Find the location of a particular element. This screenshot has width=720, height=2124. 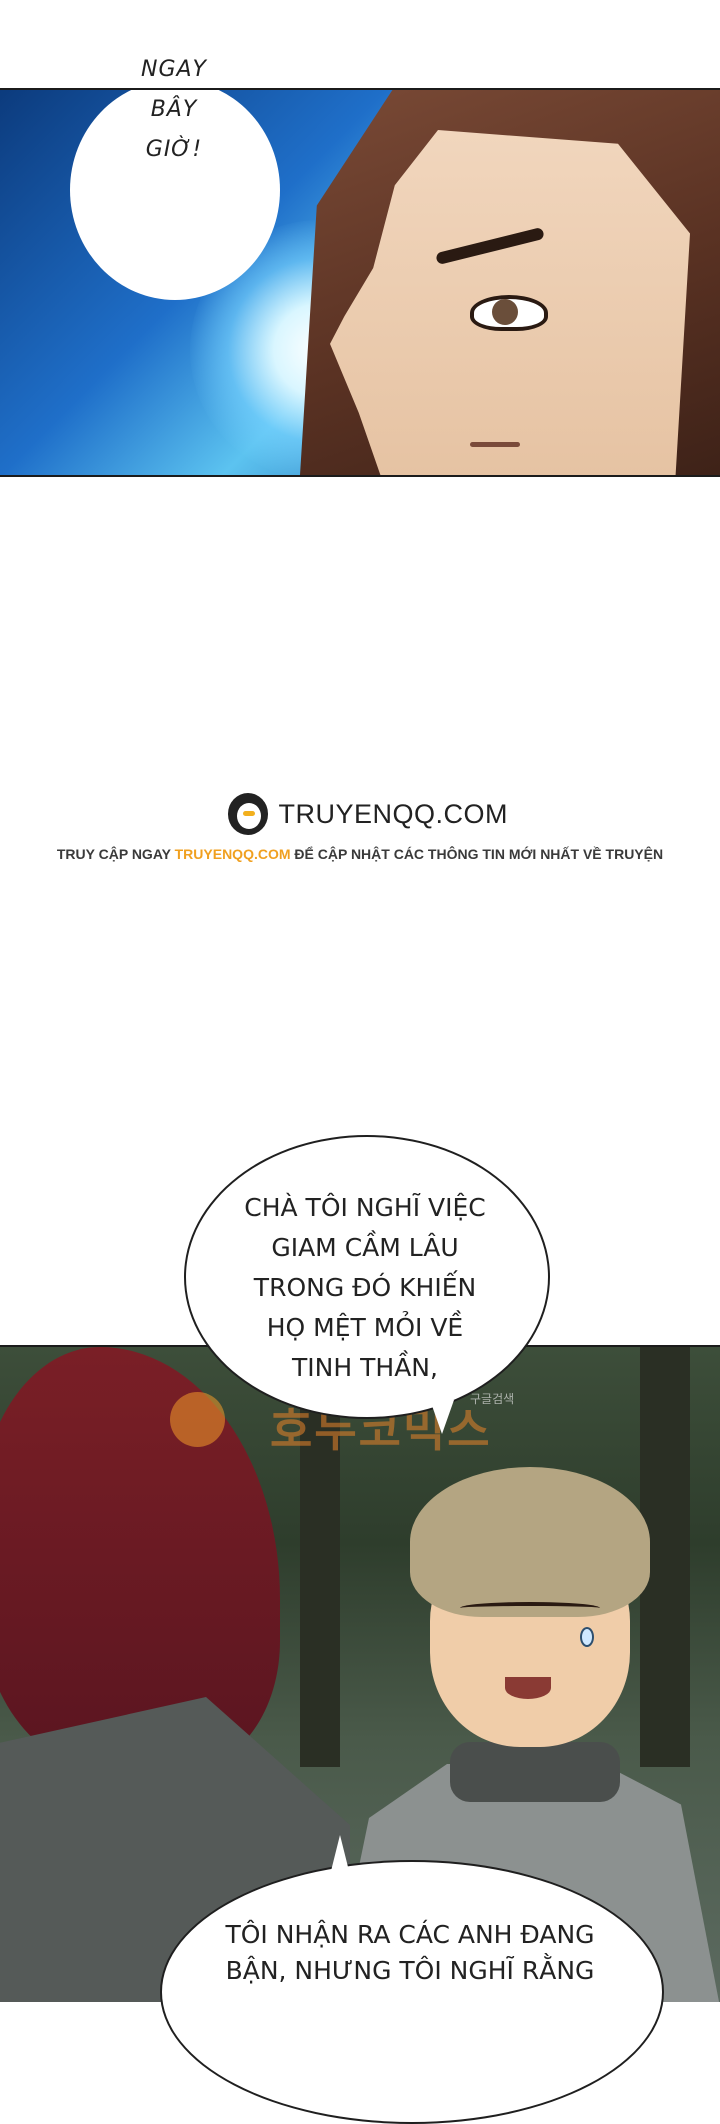

speech-line: GIAM CẦM LÂU is located at coordinates (365, 1247).